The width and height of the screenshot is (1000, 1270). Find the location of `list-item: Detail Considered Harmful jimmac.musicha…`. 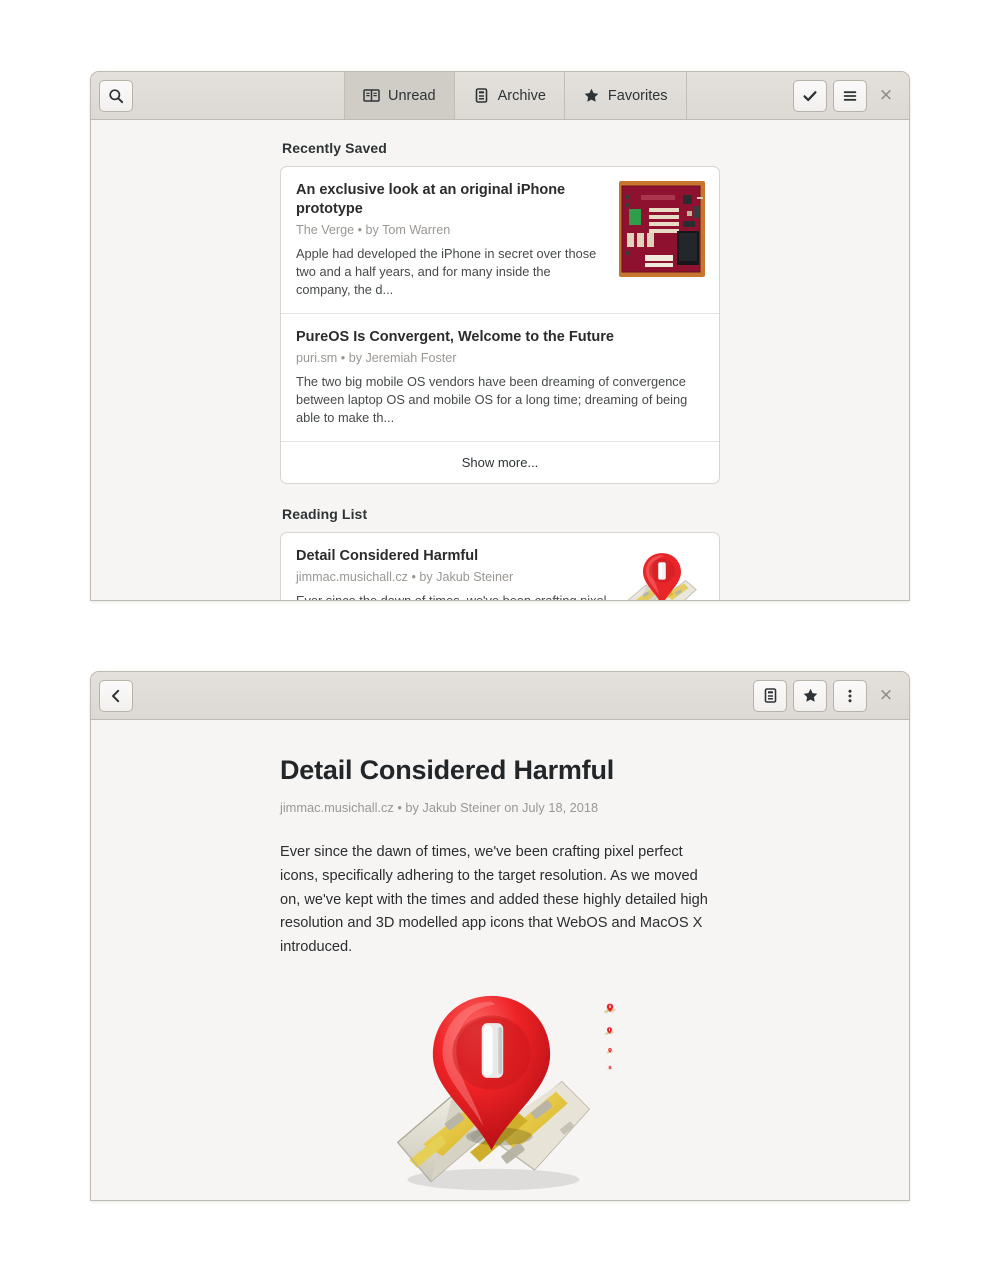

list-item: Detail Considered Harmful jimmac.musicha… is located at coordinates (500, 566).